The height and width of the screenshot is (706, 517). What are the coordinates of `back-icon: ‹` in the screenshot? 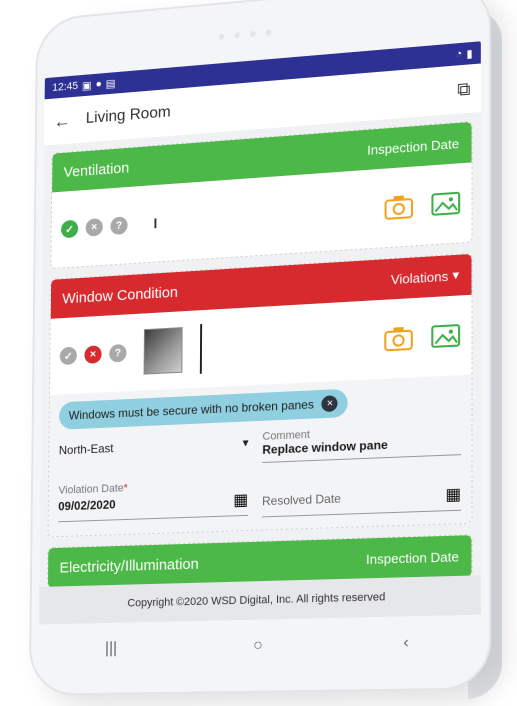 It's located at (406, 643).